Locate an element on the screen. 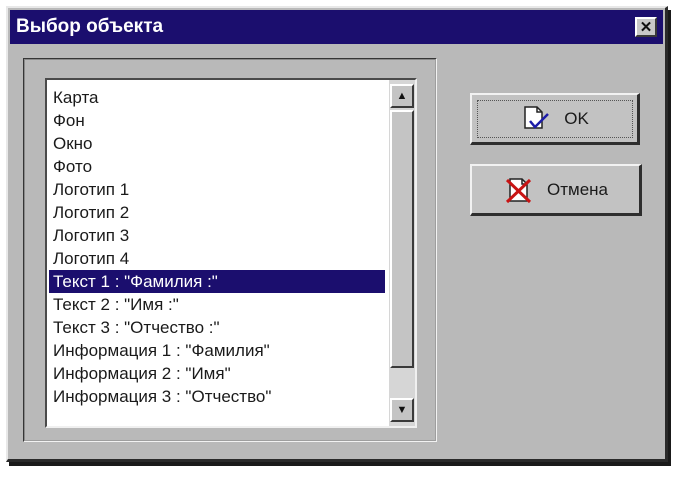 Image resolution: width=677 pixels, height=477 pixels. arrow-up-icon: ▲ is located at coordinates (402, 96).